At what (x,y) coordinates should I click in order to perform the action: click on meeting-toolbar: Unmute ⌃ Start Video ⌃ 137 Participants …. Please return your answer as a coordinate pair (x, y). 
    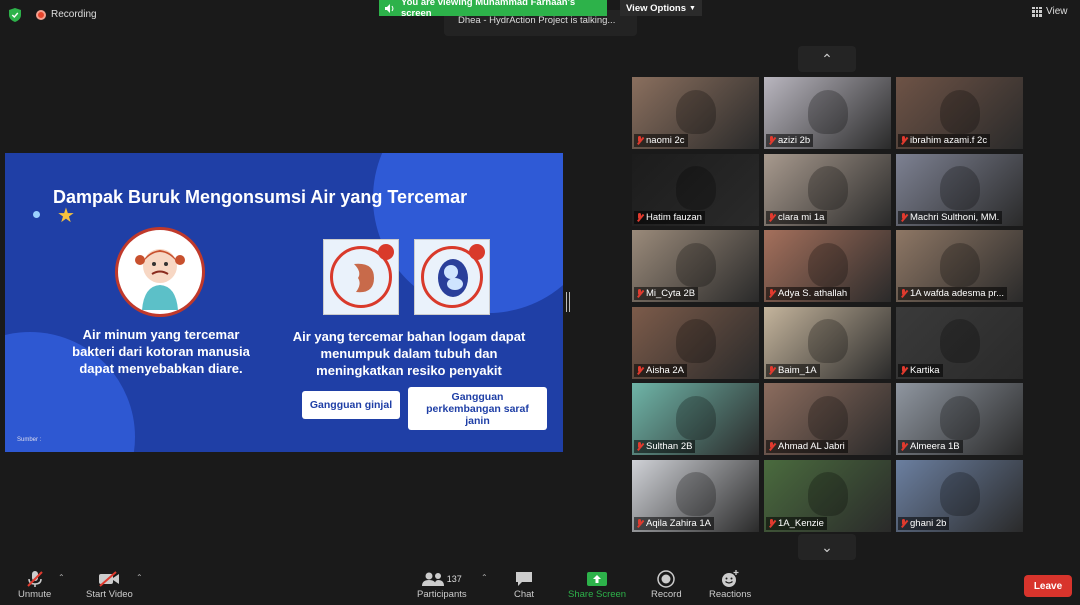
    Looking at the image, I should click on (540, 585).